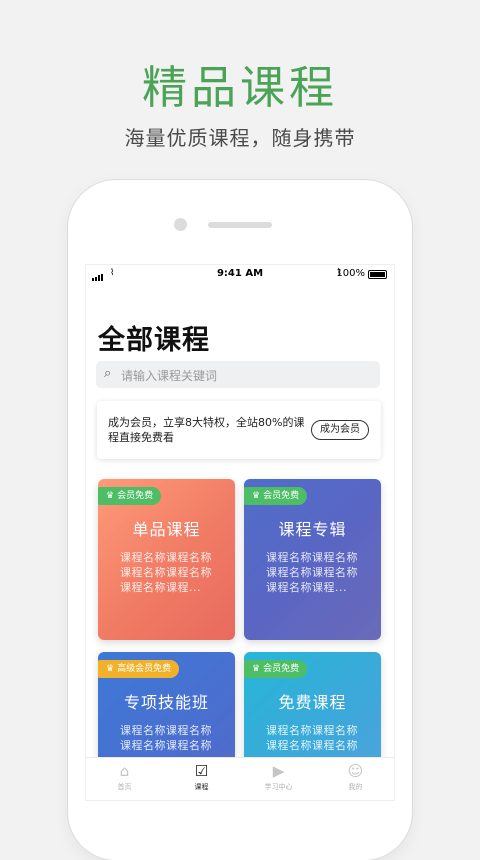 The width and height of the screenshot is (480, 860). I want to click on card-badge-label: 高级会员免费, so click(144, 669).